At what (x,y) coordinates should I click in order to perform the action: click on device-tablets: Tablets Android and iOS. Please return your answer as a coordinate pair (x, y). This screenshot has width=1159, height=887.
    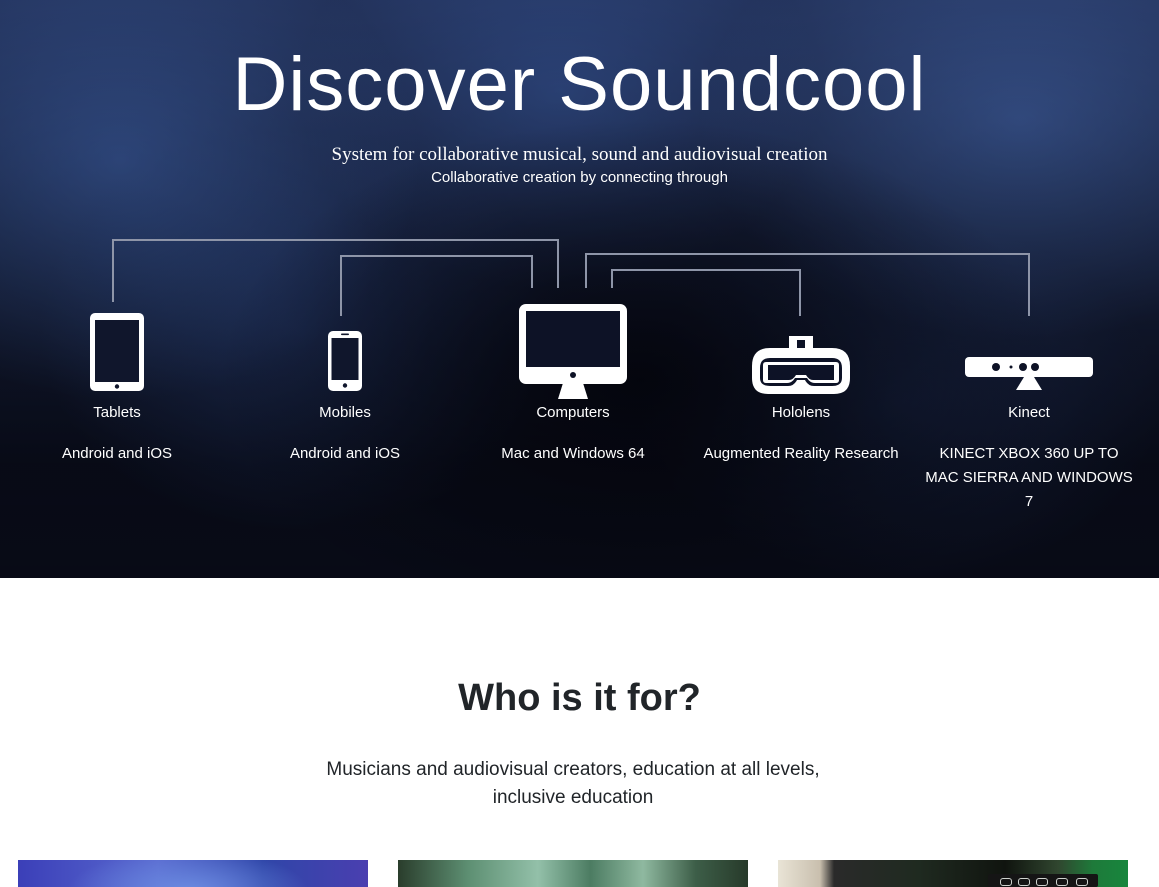
    Looking at the image, I should click on (117, 289).